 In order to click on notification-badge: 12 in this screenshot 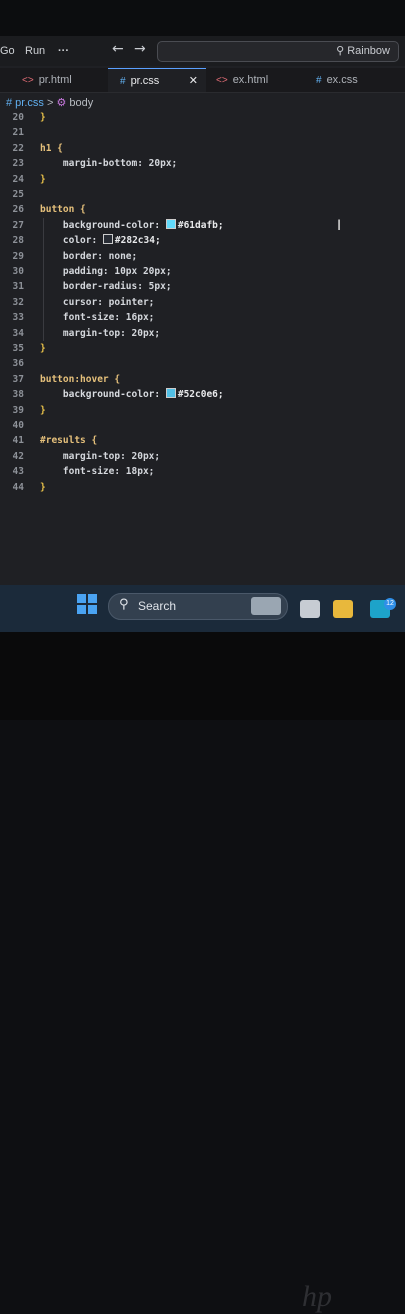, I will do `click(390, 604)`.